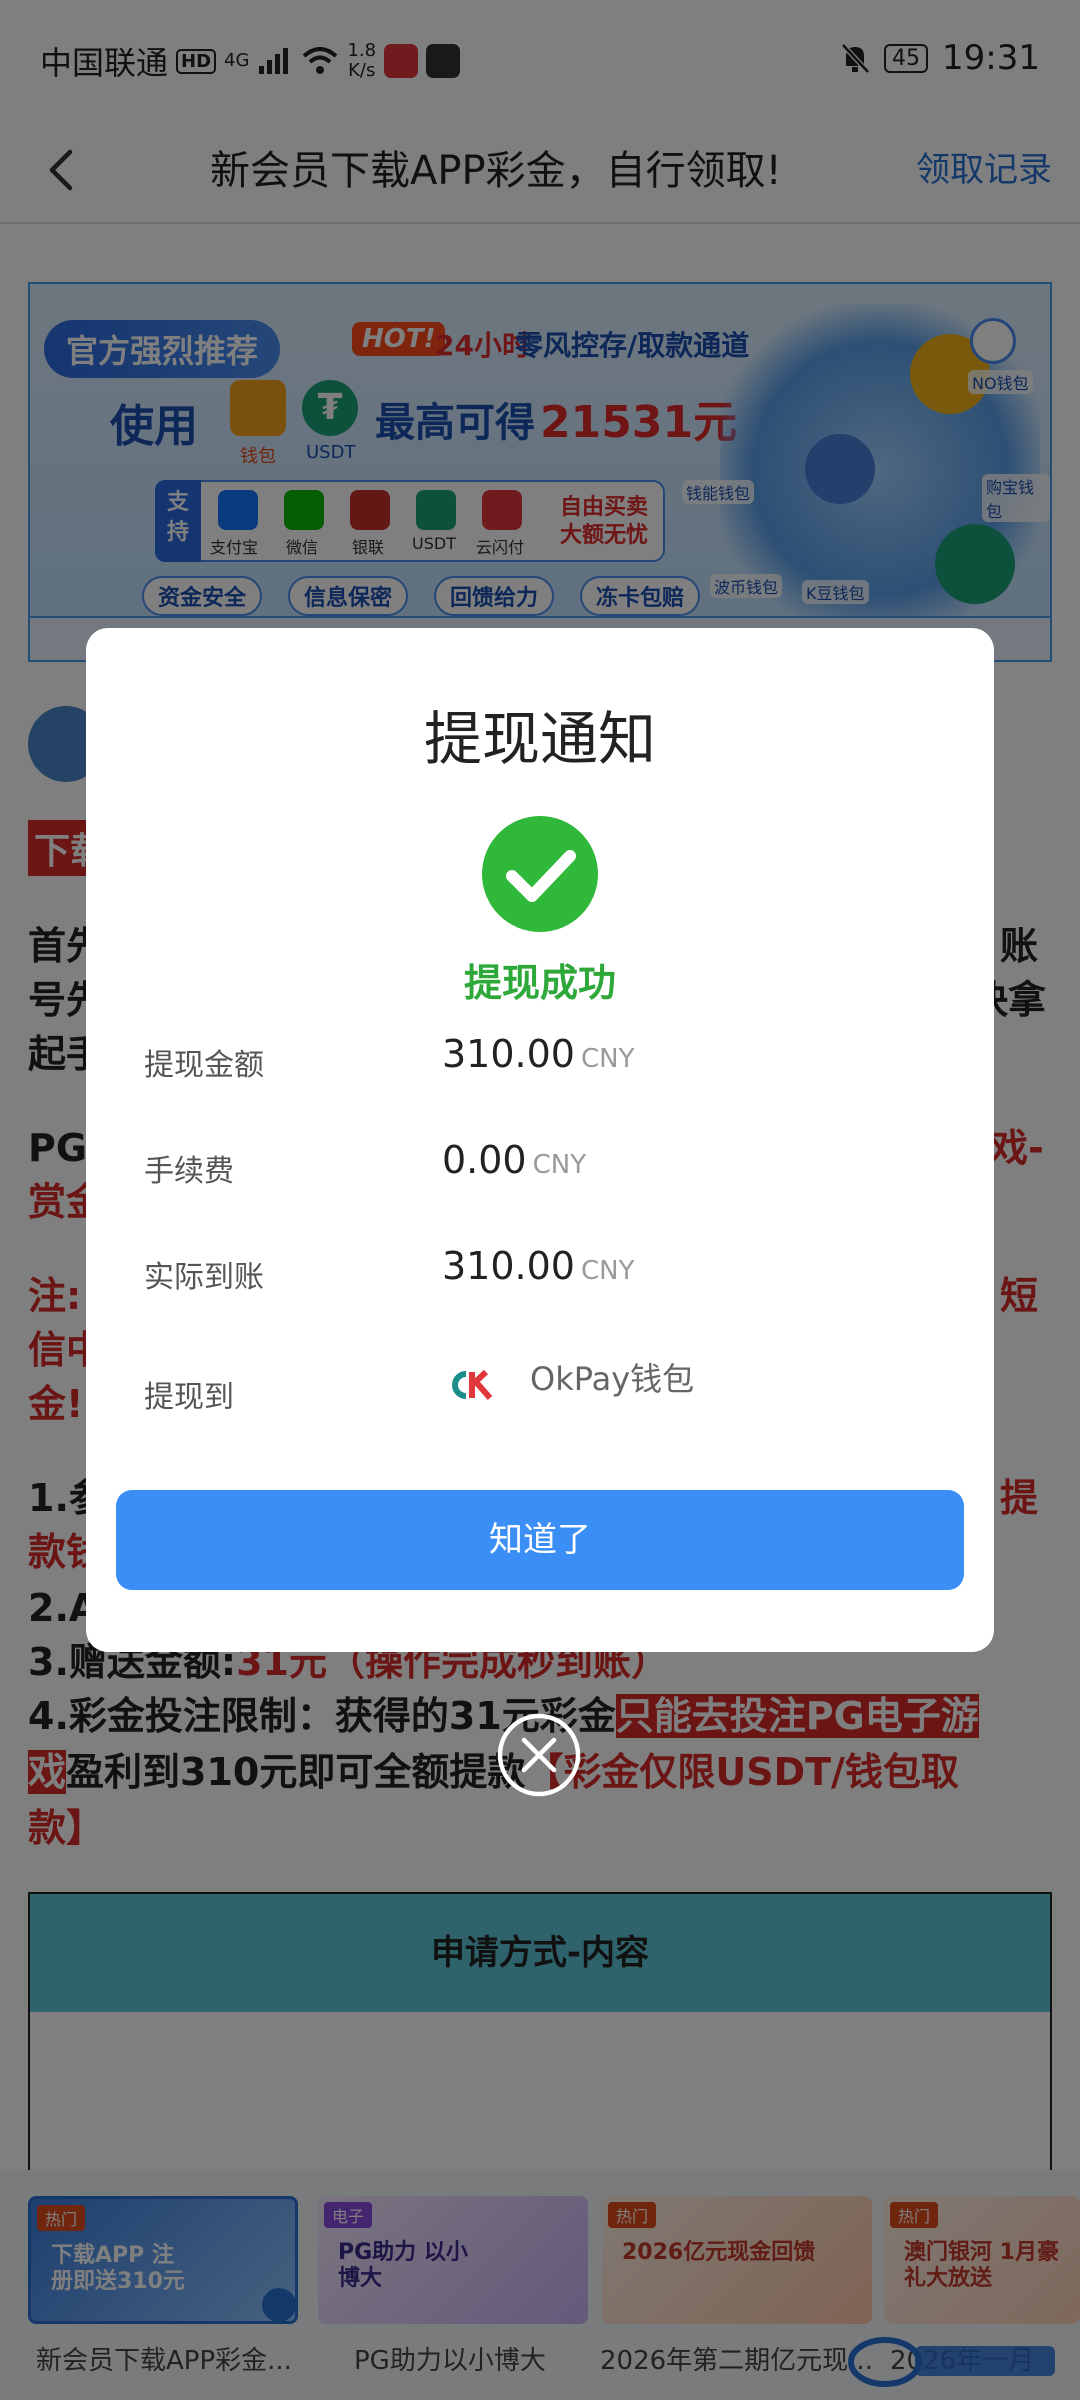 This screenshot has width=1080, height=2400. Describe the element at coordinates (540, 1540) in the screenshot. I see `acknowledge-button: 知道了` at that location.